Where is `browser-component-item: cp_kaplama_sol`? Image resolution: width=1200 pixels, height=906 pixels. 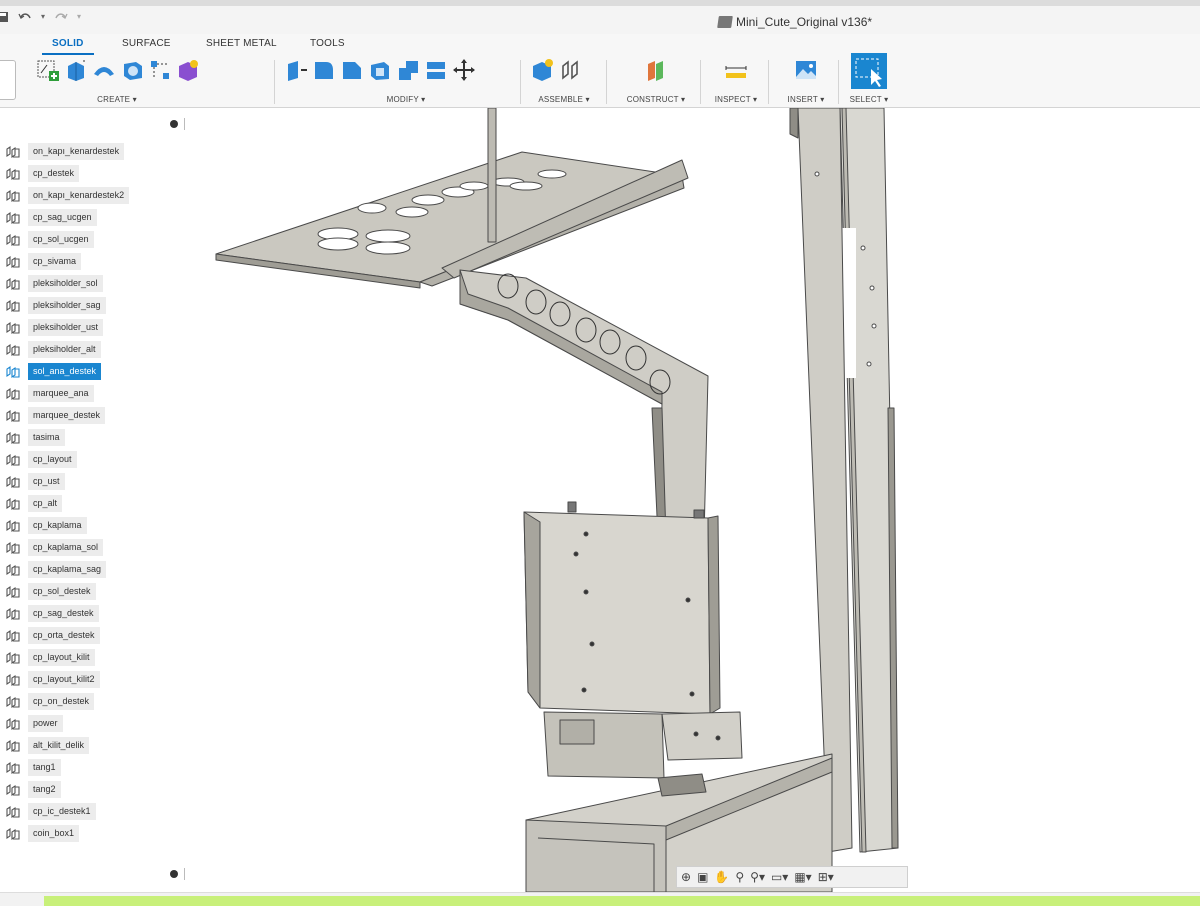
browser-component-item: cp_kaplama_sol is located at coordinates (96, 547).